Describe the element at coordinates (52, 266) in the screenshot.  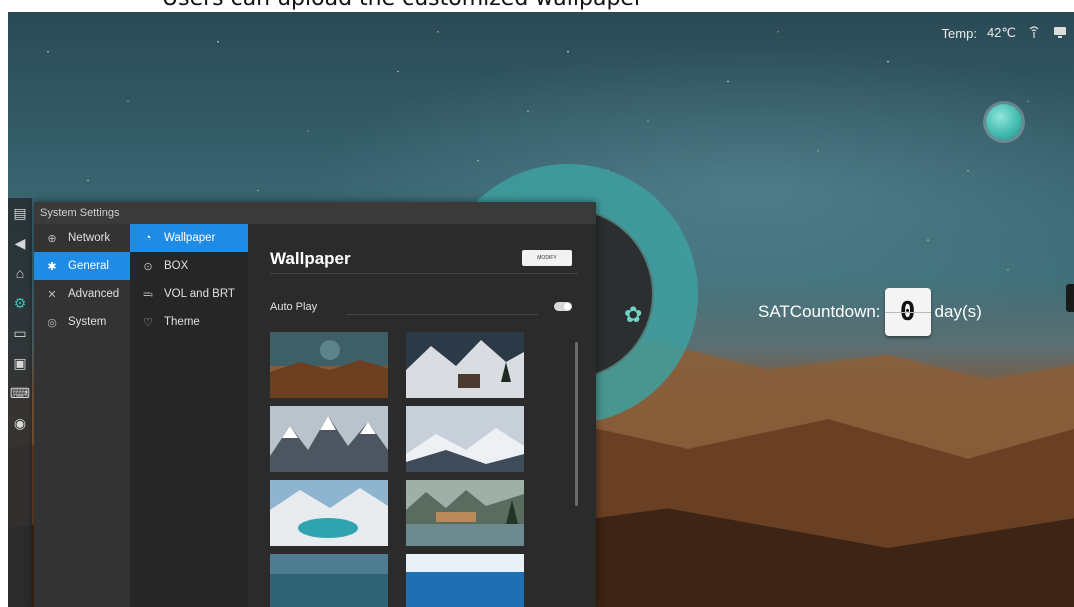
I see `gear-icon: ✱` at that location.